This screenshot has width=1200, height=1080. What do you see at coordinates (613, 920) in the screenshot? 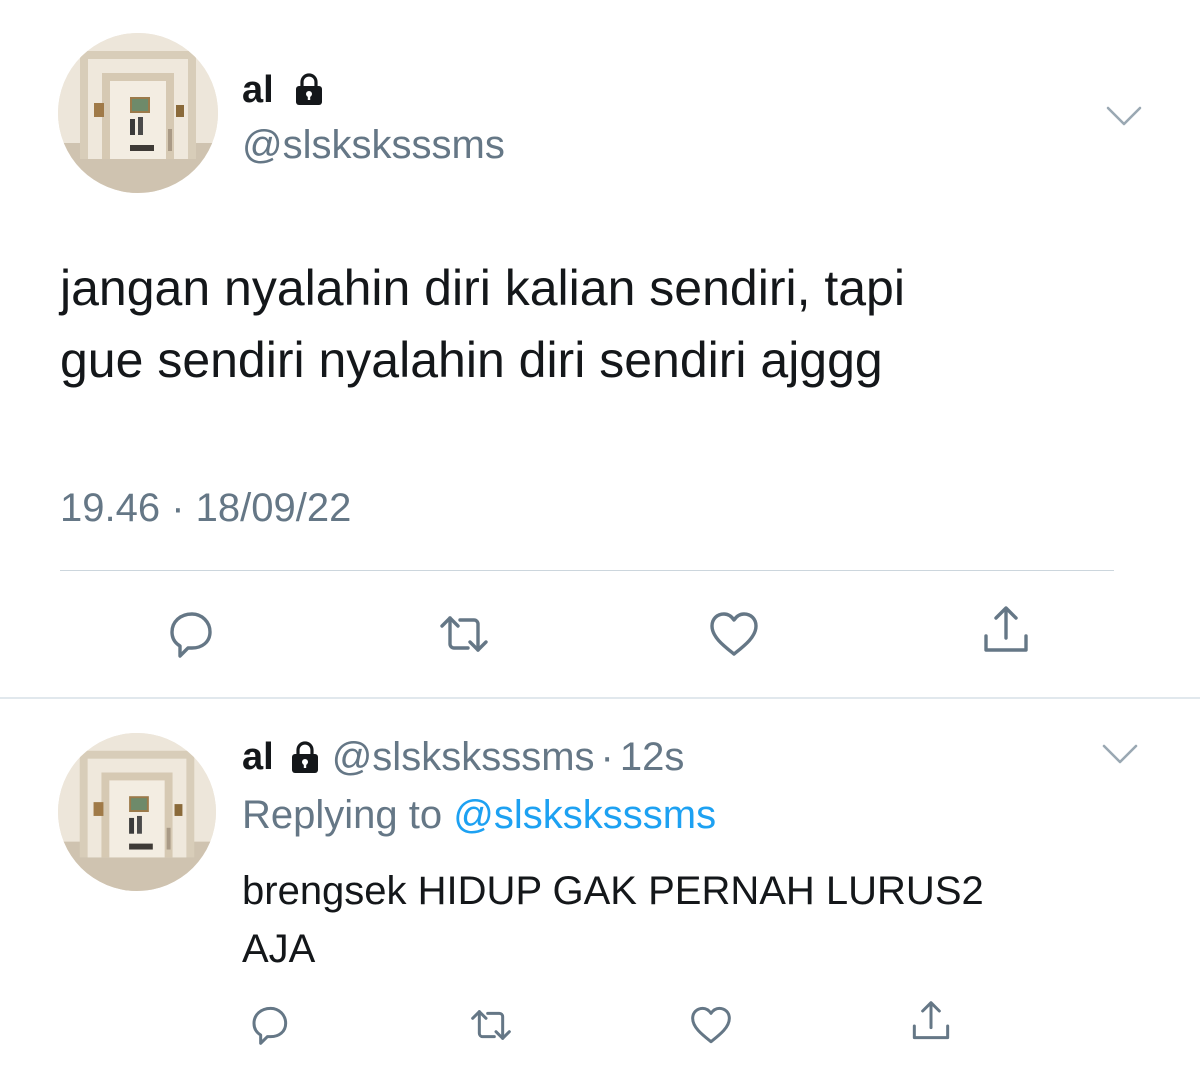
I see `tweet-text: brengsek HIDUP GAK PERNAH LURUS2 AJA` at bounding box center [613, 920].